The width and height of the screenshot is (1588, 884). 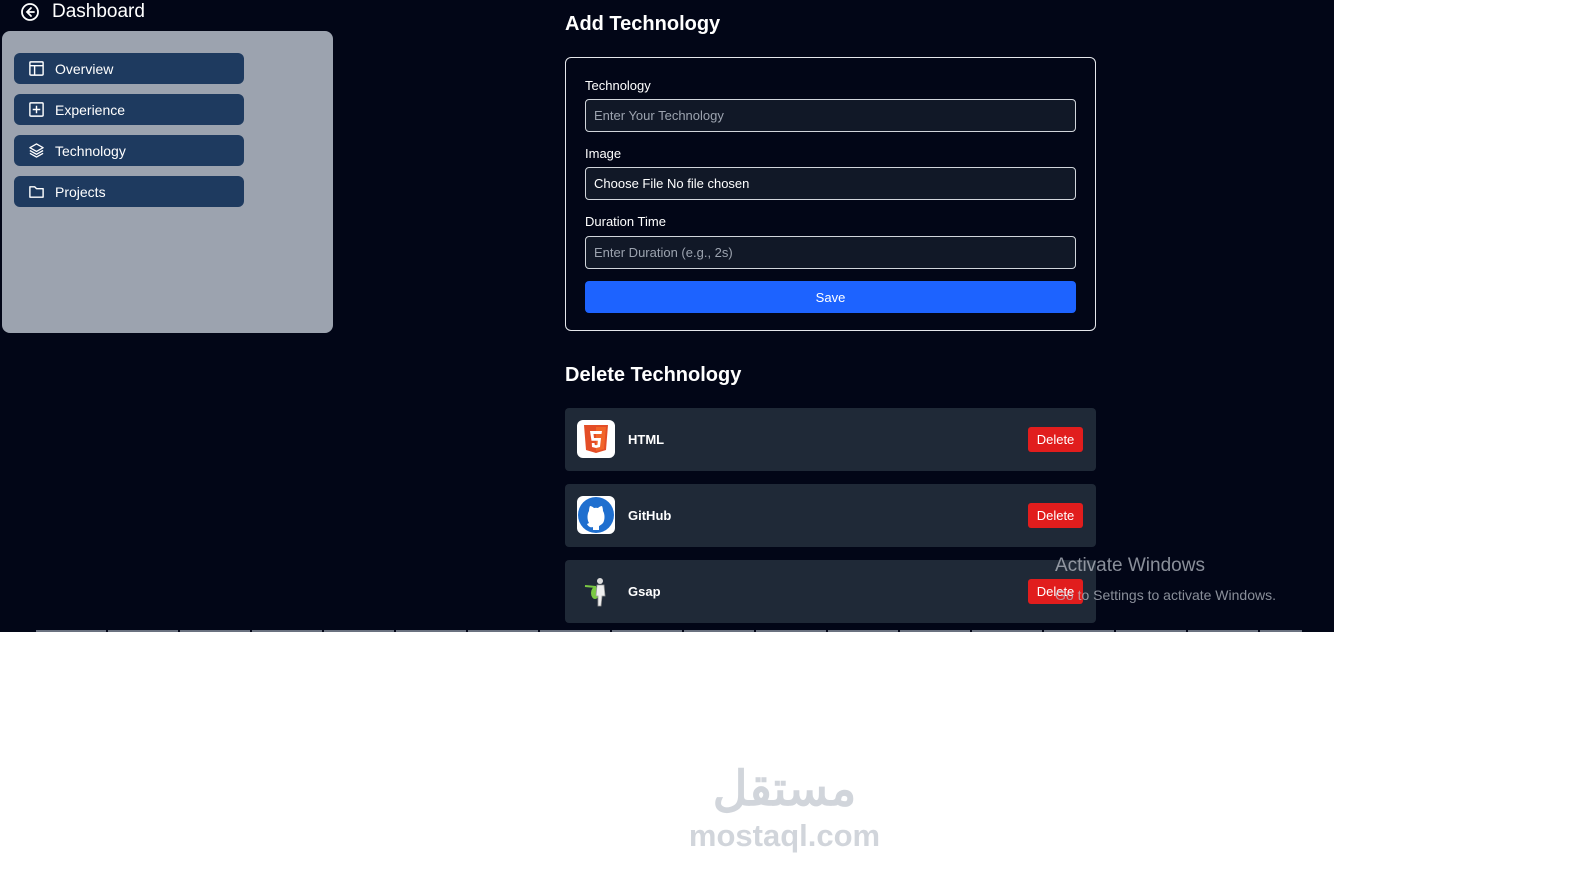 What do you see at coordinates (653, 375) in the screenshot?
I see `delete-technology-title: Delete Technology` at bounding box center [653, 375].